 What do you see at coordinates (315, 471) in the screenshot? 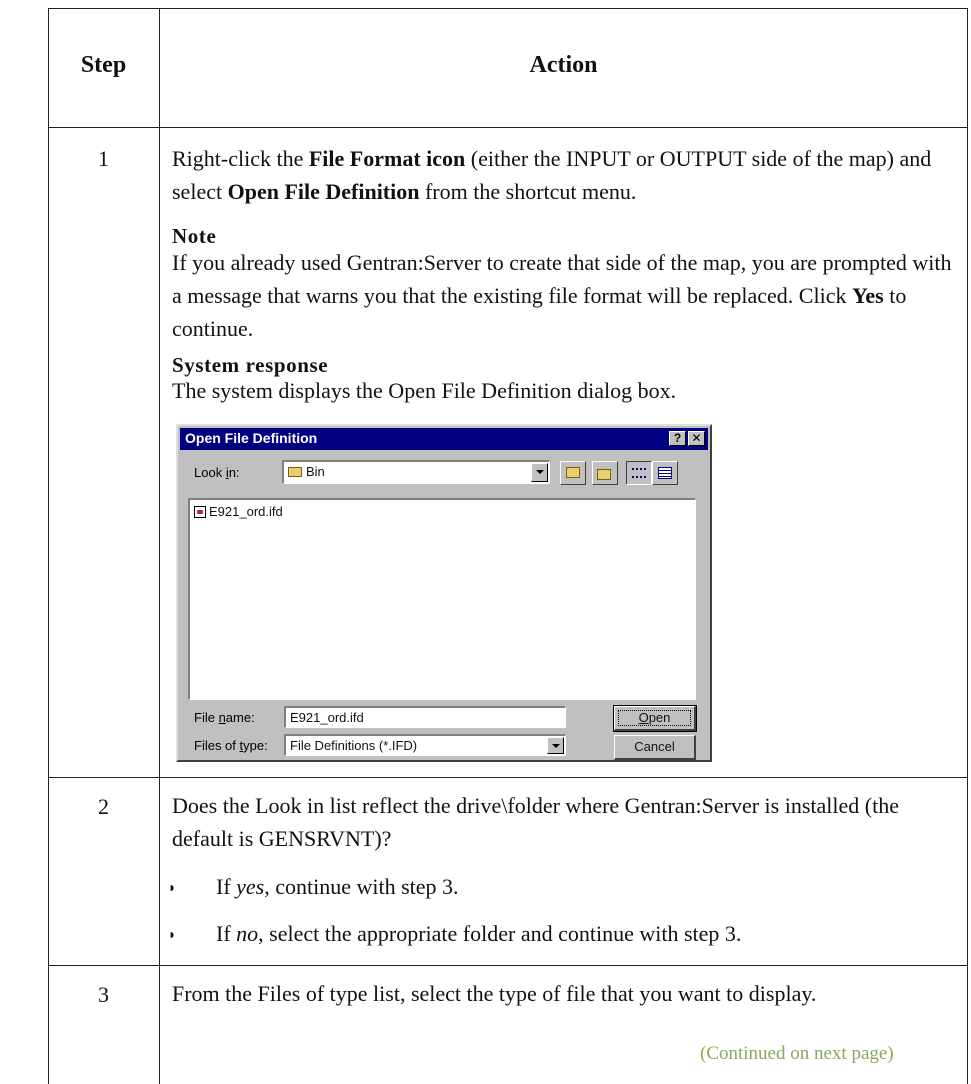
I see `look-in-value: Bin` at bounding box center [315, 471].